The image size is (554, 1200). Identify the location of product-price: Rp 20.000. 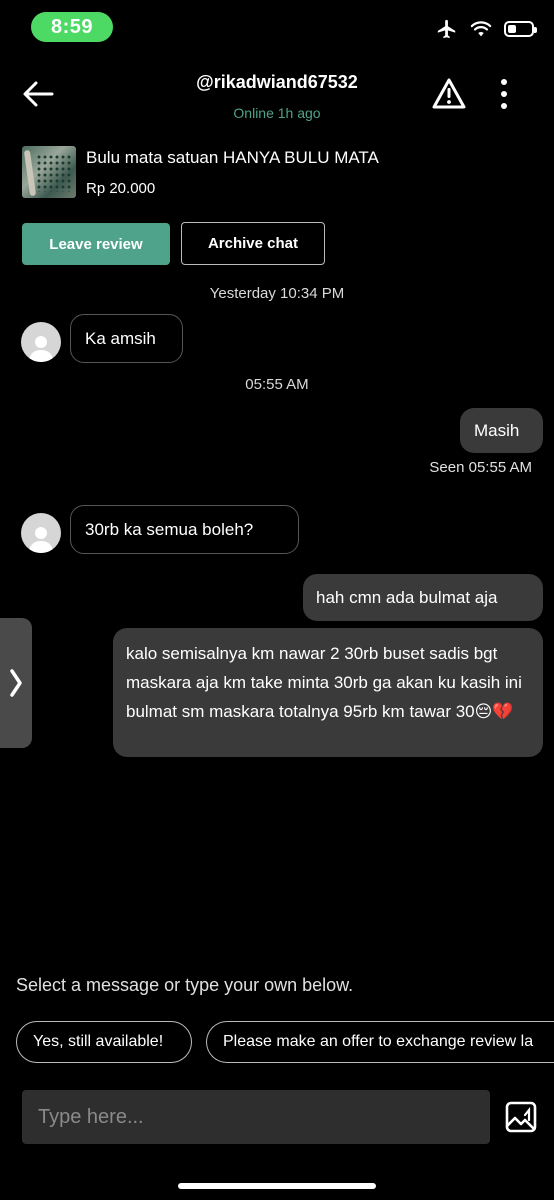
(121, 188).